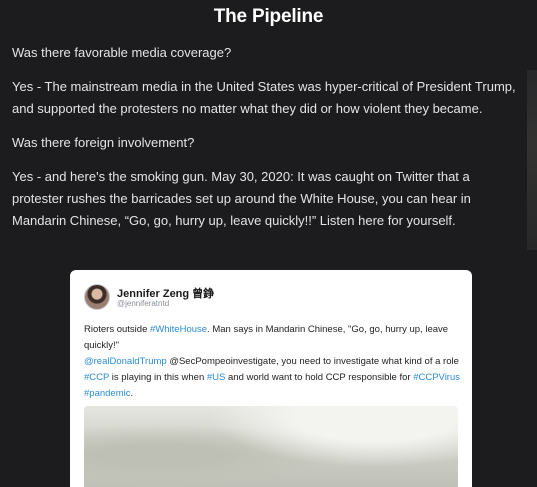 The image size is (537, 487). What do you see at coordinates (107, 393) in the screenshot?
I see `hashtag-pandemic-link: #pandemic` at bounding box center [107, 393].